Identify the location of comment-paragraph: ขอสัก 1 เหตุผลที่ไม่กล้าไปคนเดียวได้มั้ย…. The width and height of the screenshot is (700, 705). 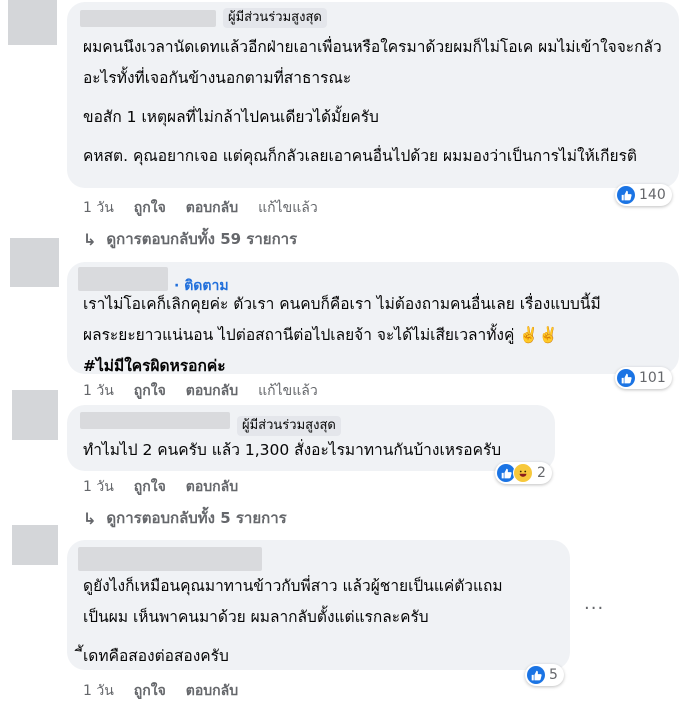
(231, 117).